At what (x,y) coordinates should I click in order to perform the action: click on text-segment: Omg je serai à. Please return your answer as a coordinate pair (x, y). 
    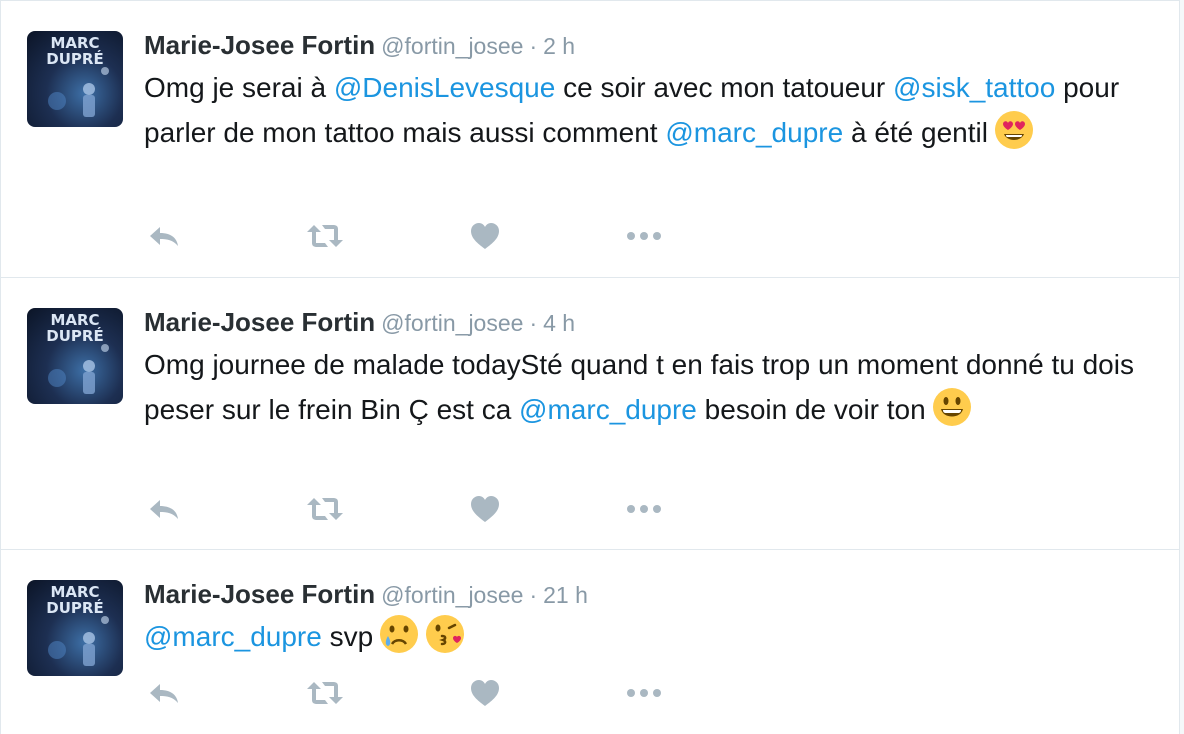
    Looking at the image, I should click on (239, 87).